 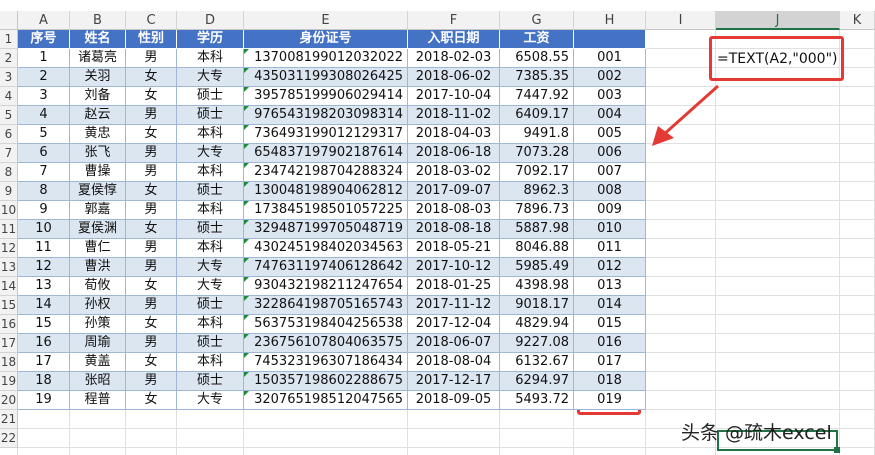 I want to click on row-header-14: 14, so click(x=9, y=286).